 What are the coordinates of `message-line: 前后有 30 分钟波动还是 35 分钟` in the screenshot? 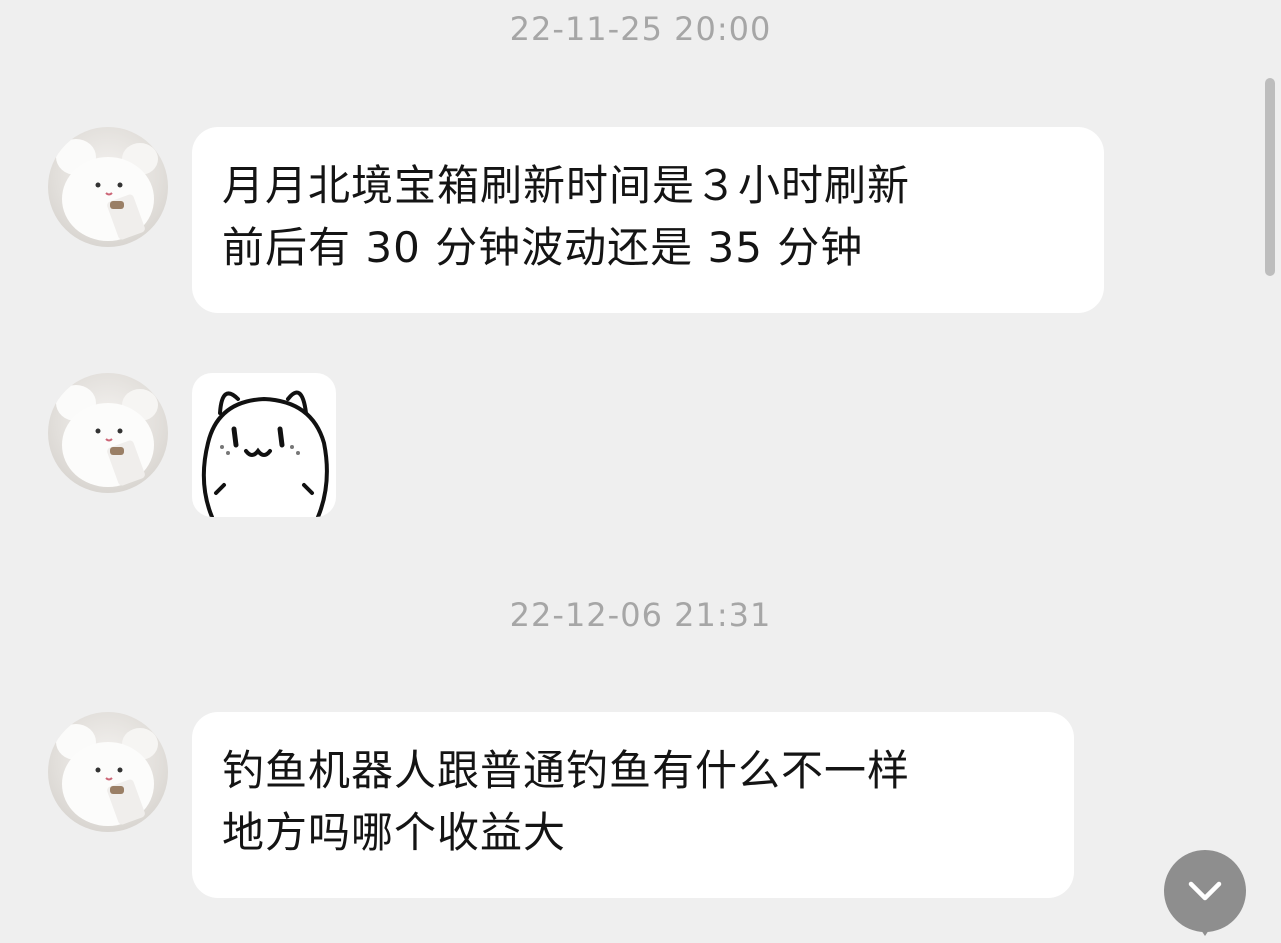 It's located at (543, 247).